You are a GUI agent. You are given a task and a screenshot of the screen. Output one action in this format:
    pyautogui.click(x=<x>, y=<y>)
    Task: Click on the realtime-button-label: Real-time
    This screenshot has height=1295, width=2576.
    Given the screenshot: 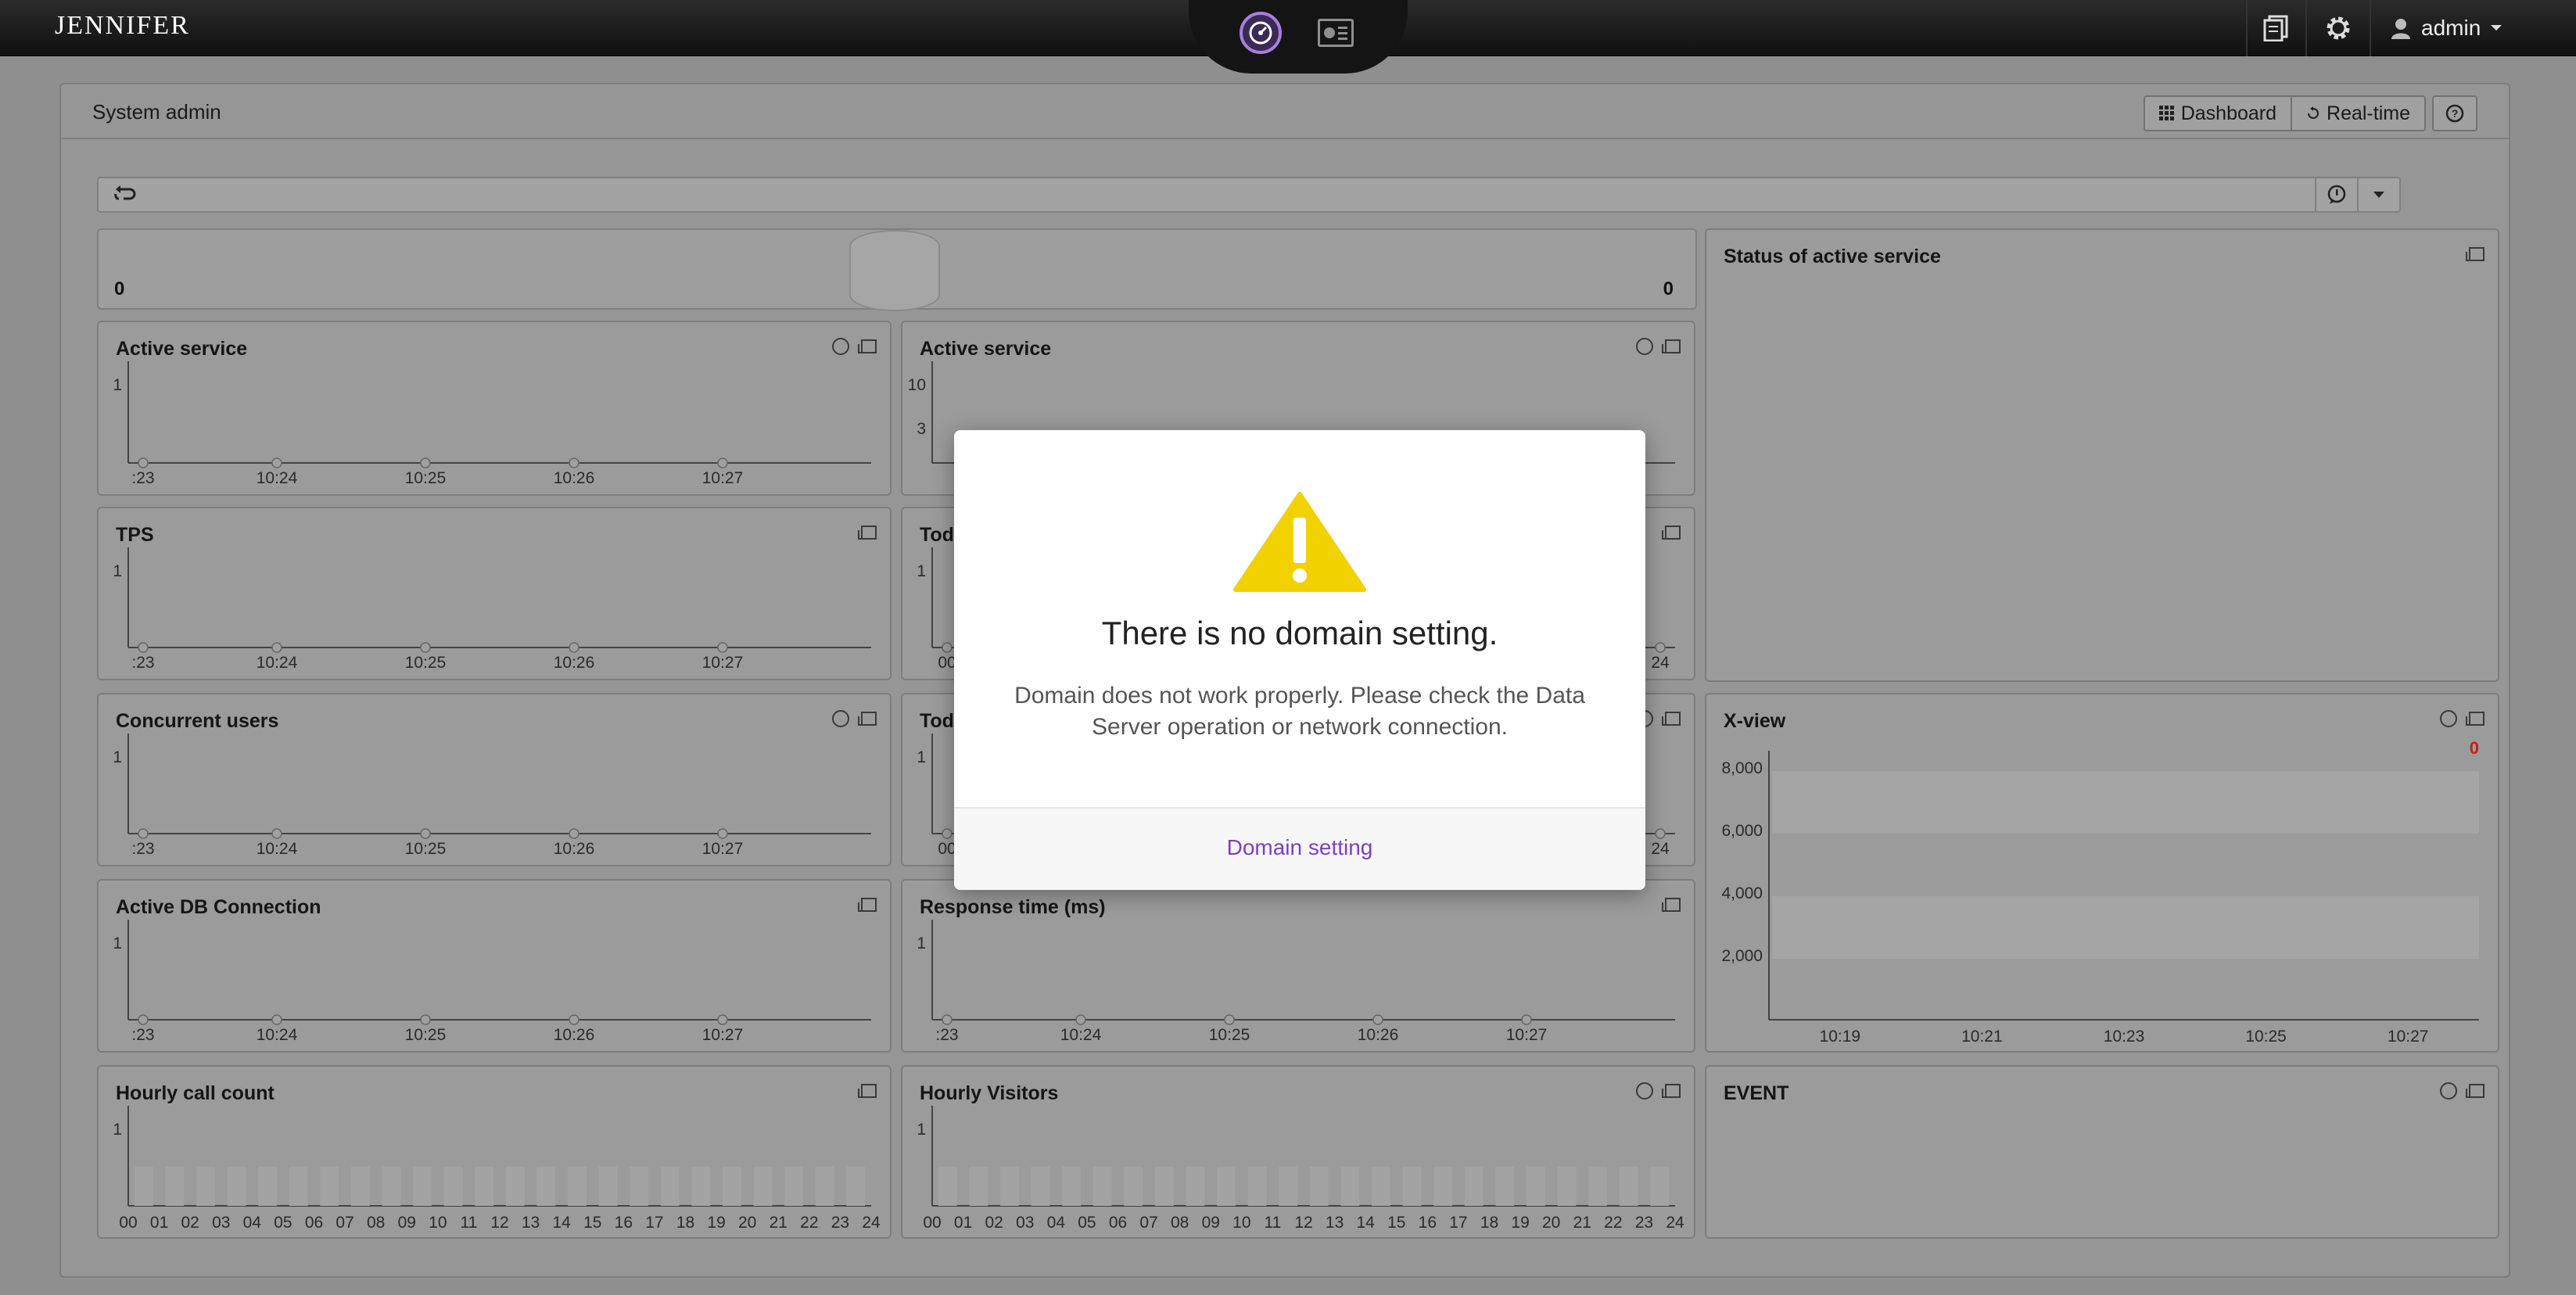 What is the action you would take?
    pyautogui.click(x=2368, y=113)
    